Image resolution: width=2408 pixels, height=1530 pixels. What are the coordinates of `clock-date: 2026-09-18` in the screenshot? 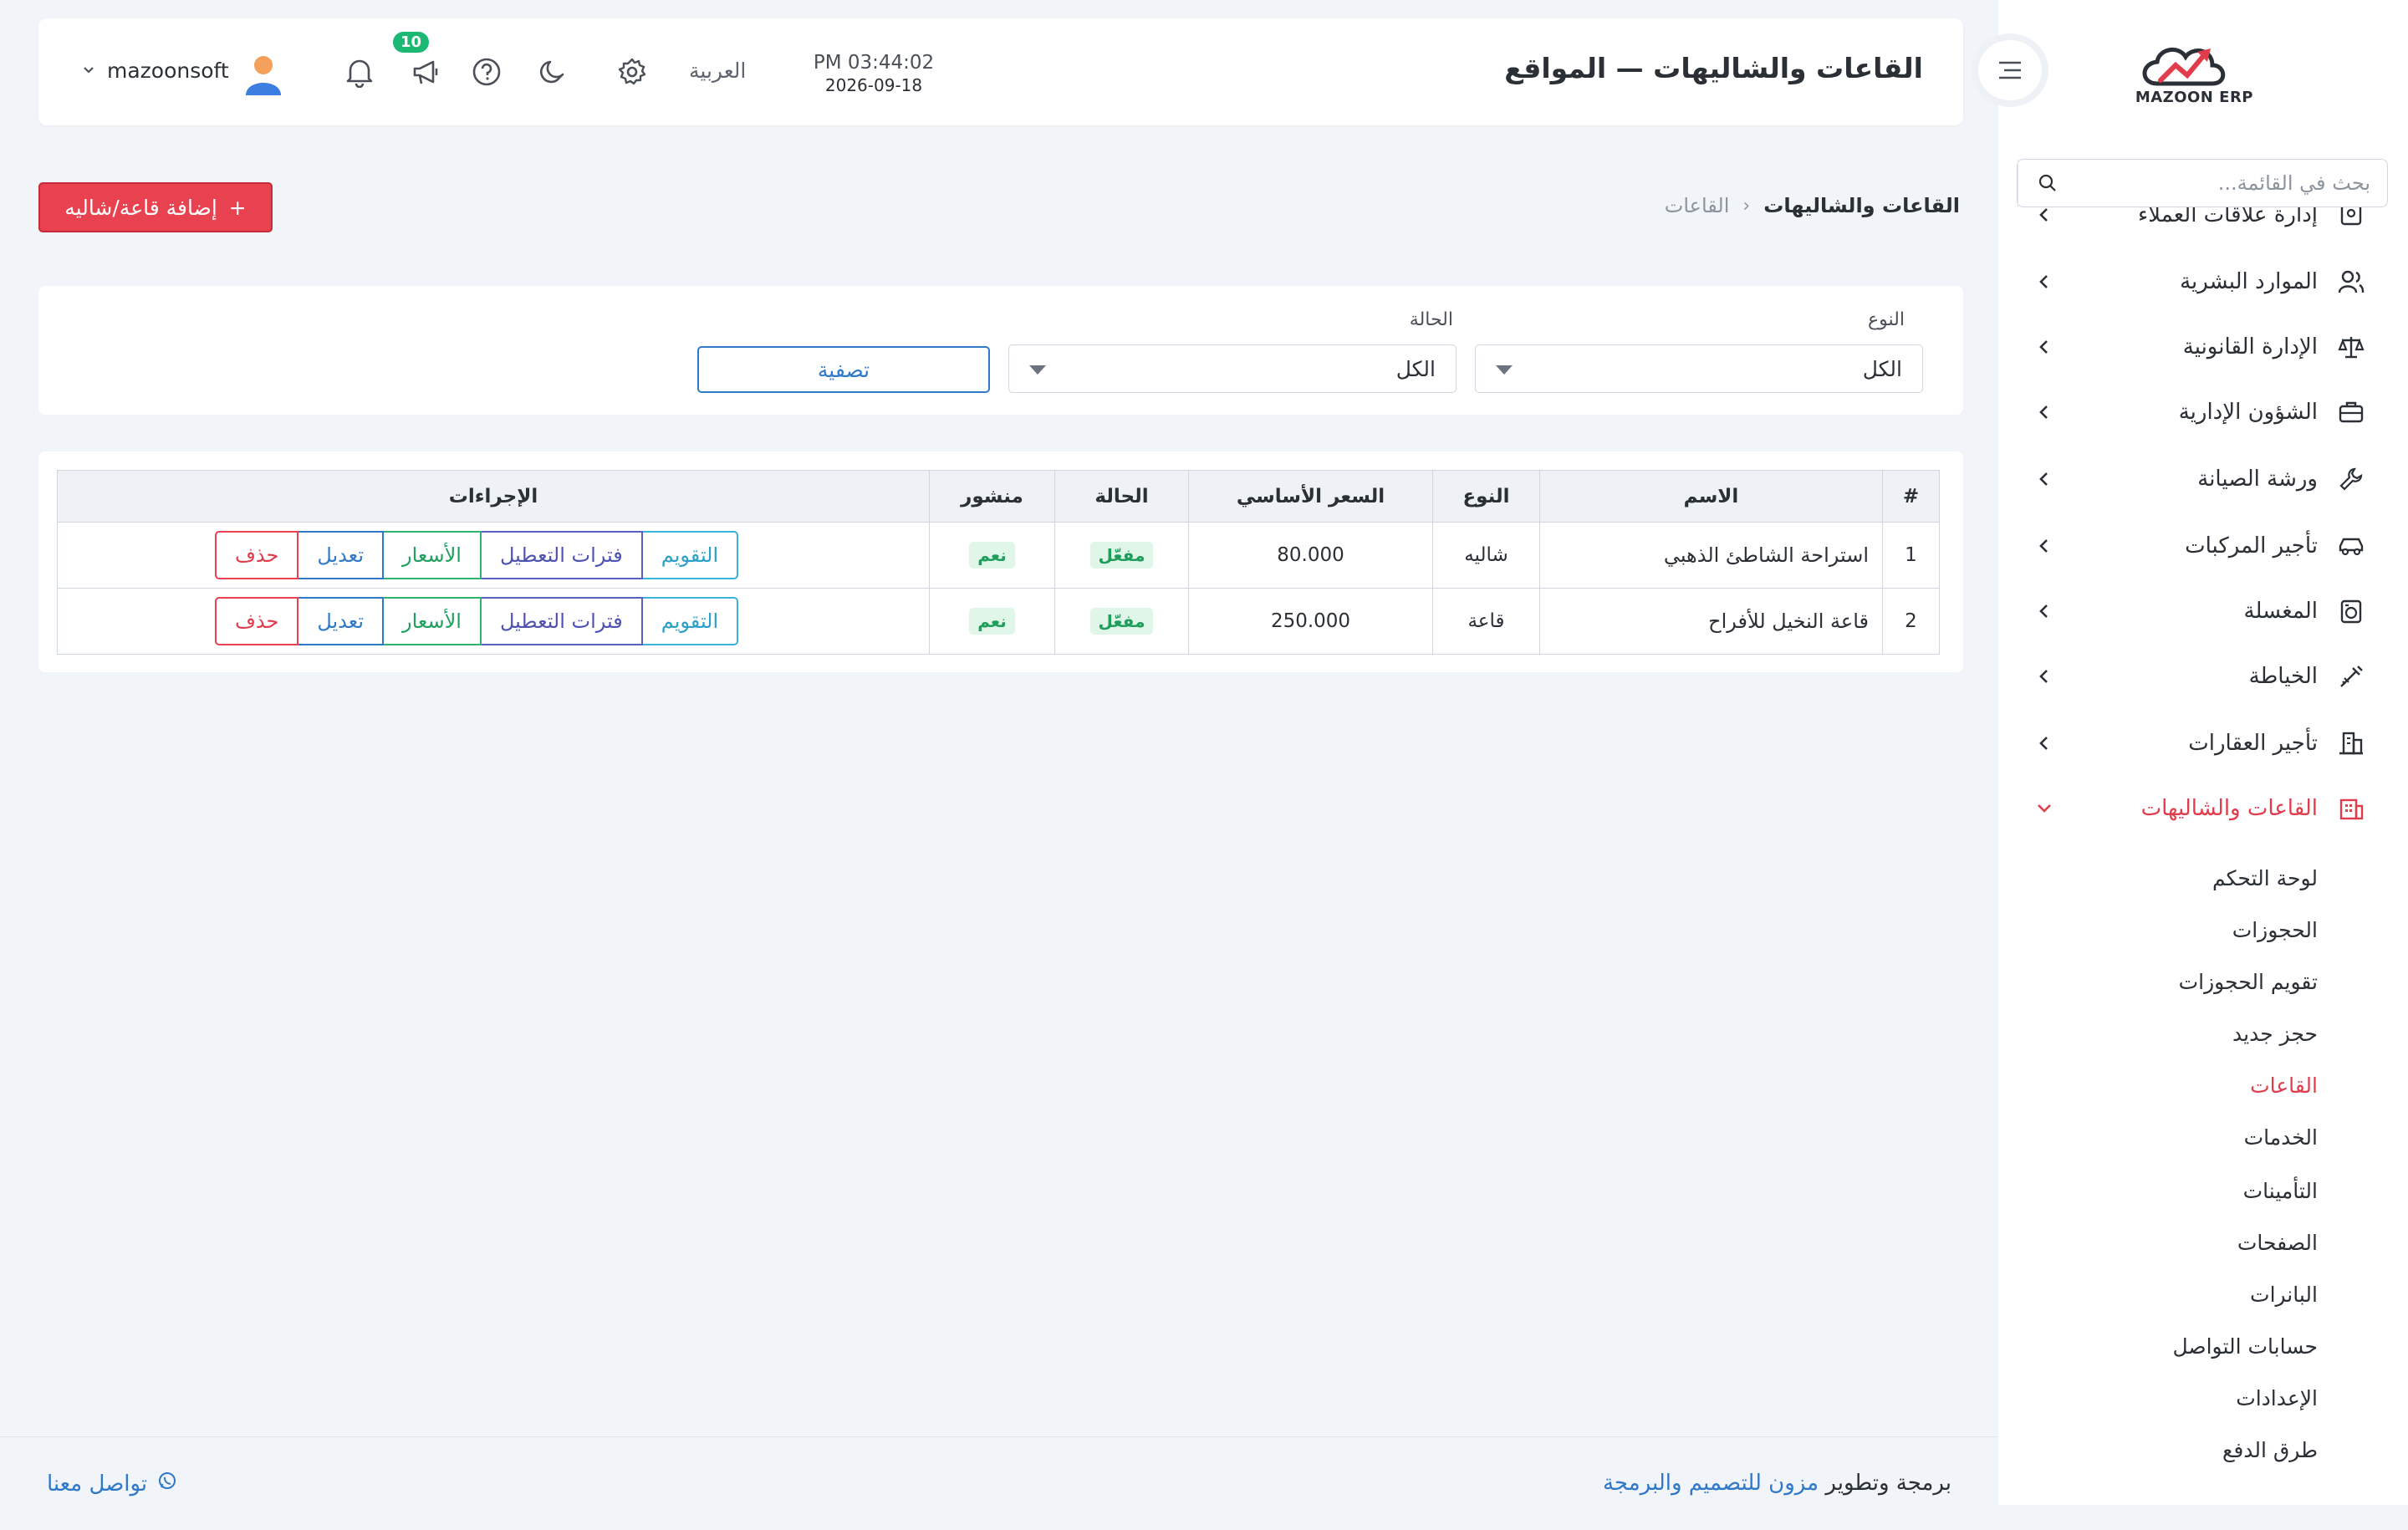 It's located at (874, 85).